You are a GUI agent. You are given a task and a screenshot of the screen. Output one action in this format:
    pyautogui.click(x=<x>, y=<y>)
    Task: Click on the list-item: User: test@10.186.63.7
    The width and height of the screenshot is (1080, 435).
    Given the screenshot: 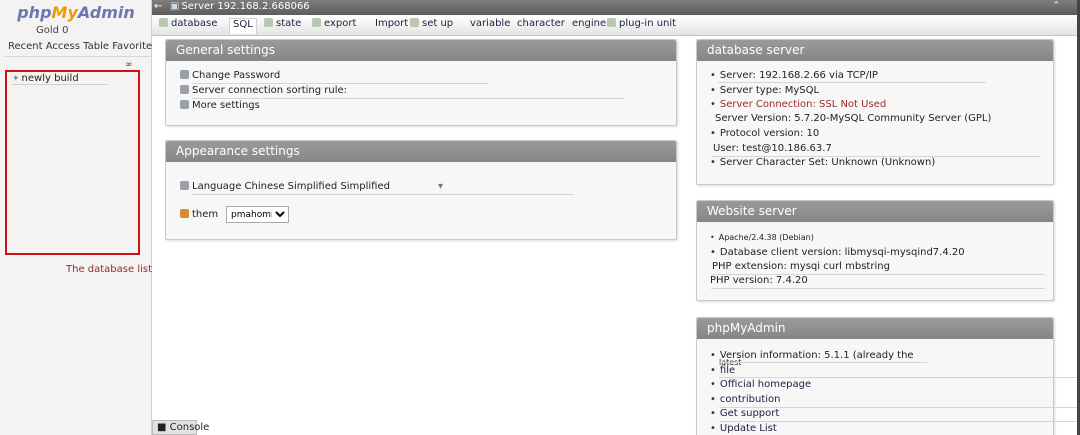 What is the action you would take?
    pyautogui.click(x=772, y=148)
    